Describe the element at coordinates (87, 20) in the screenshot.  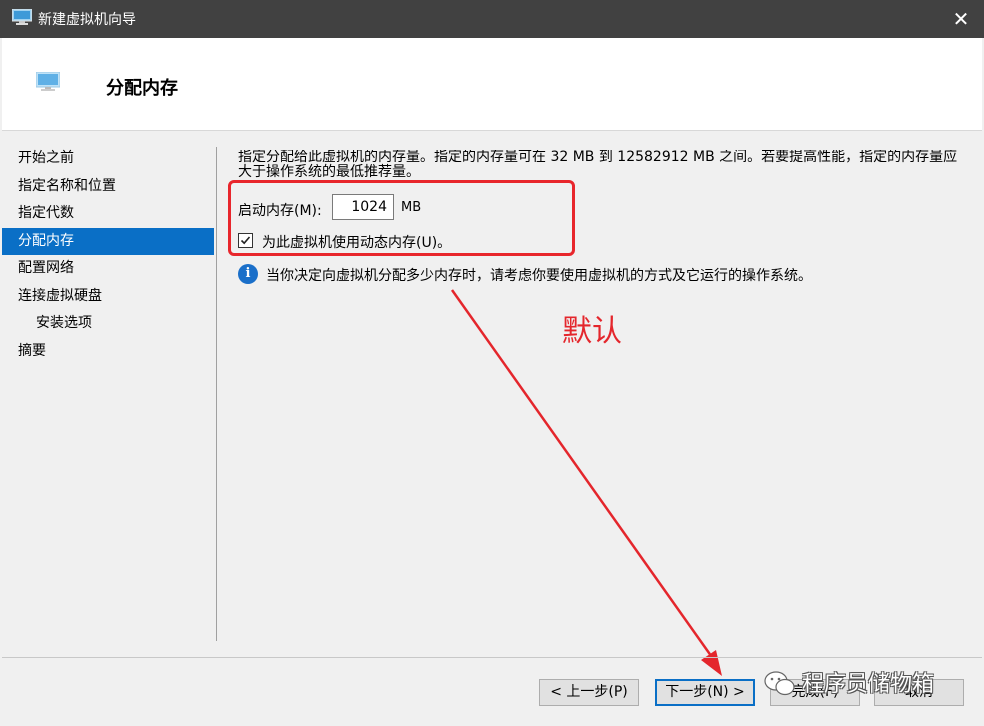
I see `window-title: 新建虚拟机向导` at that location.